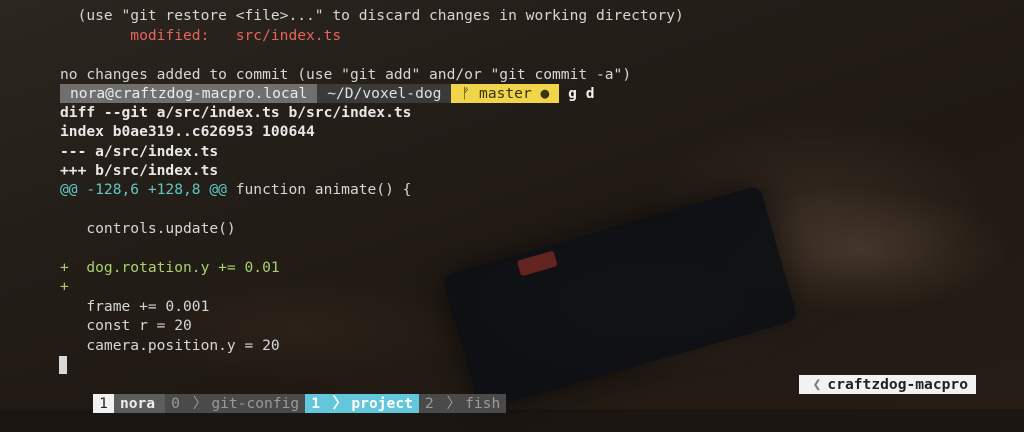  I want to click on diff-context-line: controls.update(), so click(148, 228).